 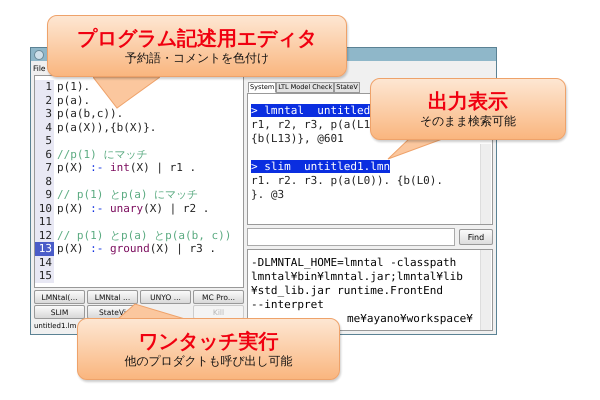 I want to click on console-line: -DLMNTAL_HOME=lmntal -classpath, so click(x=353, y=262).